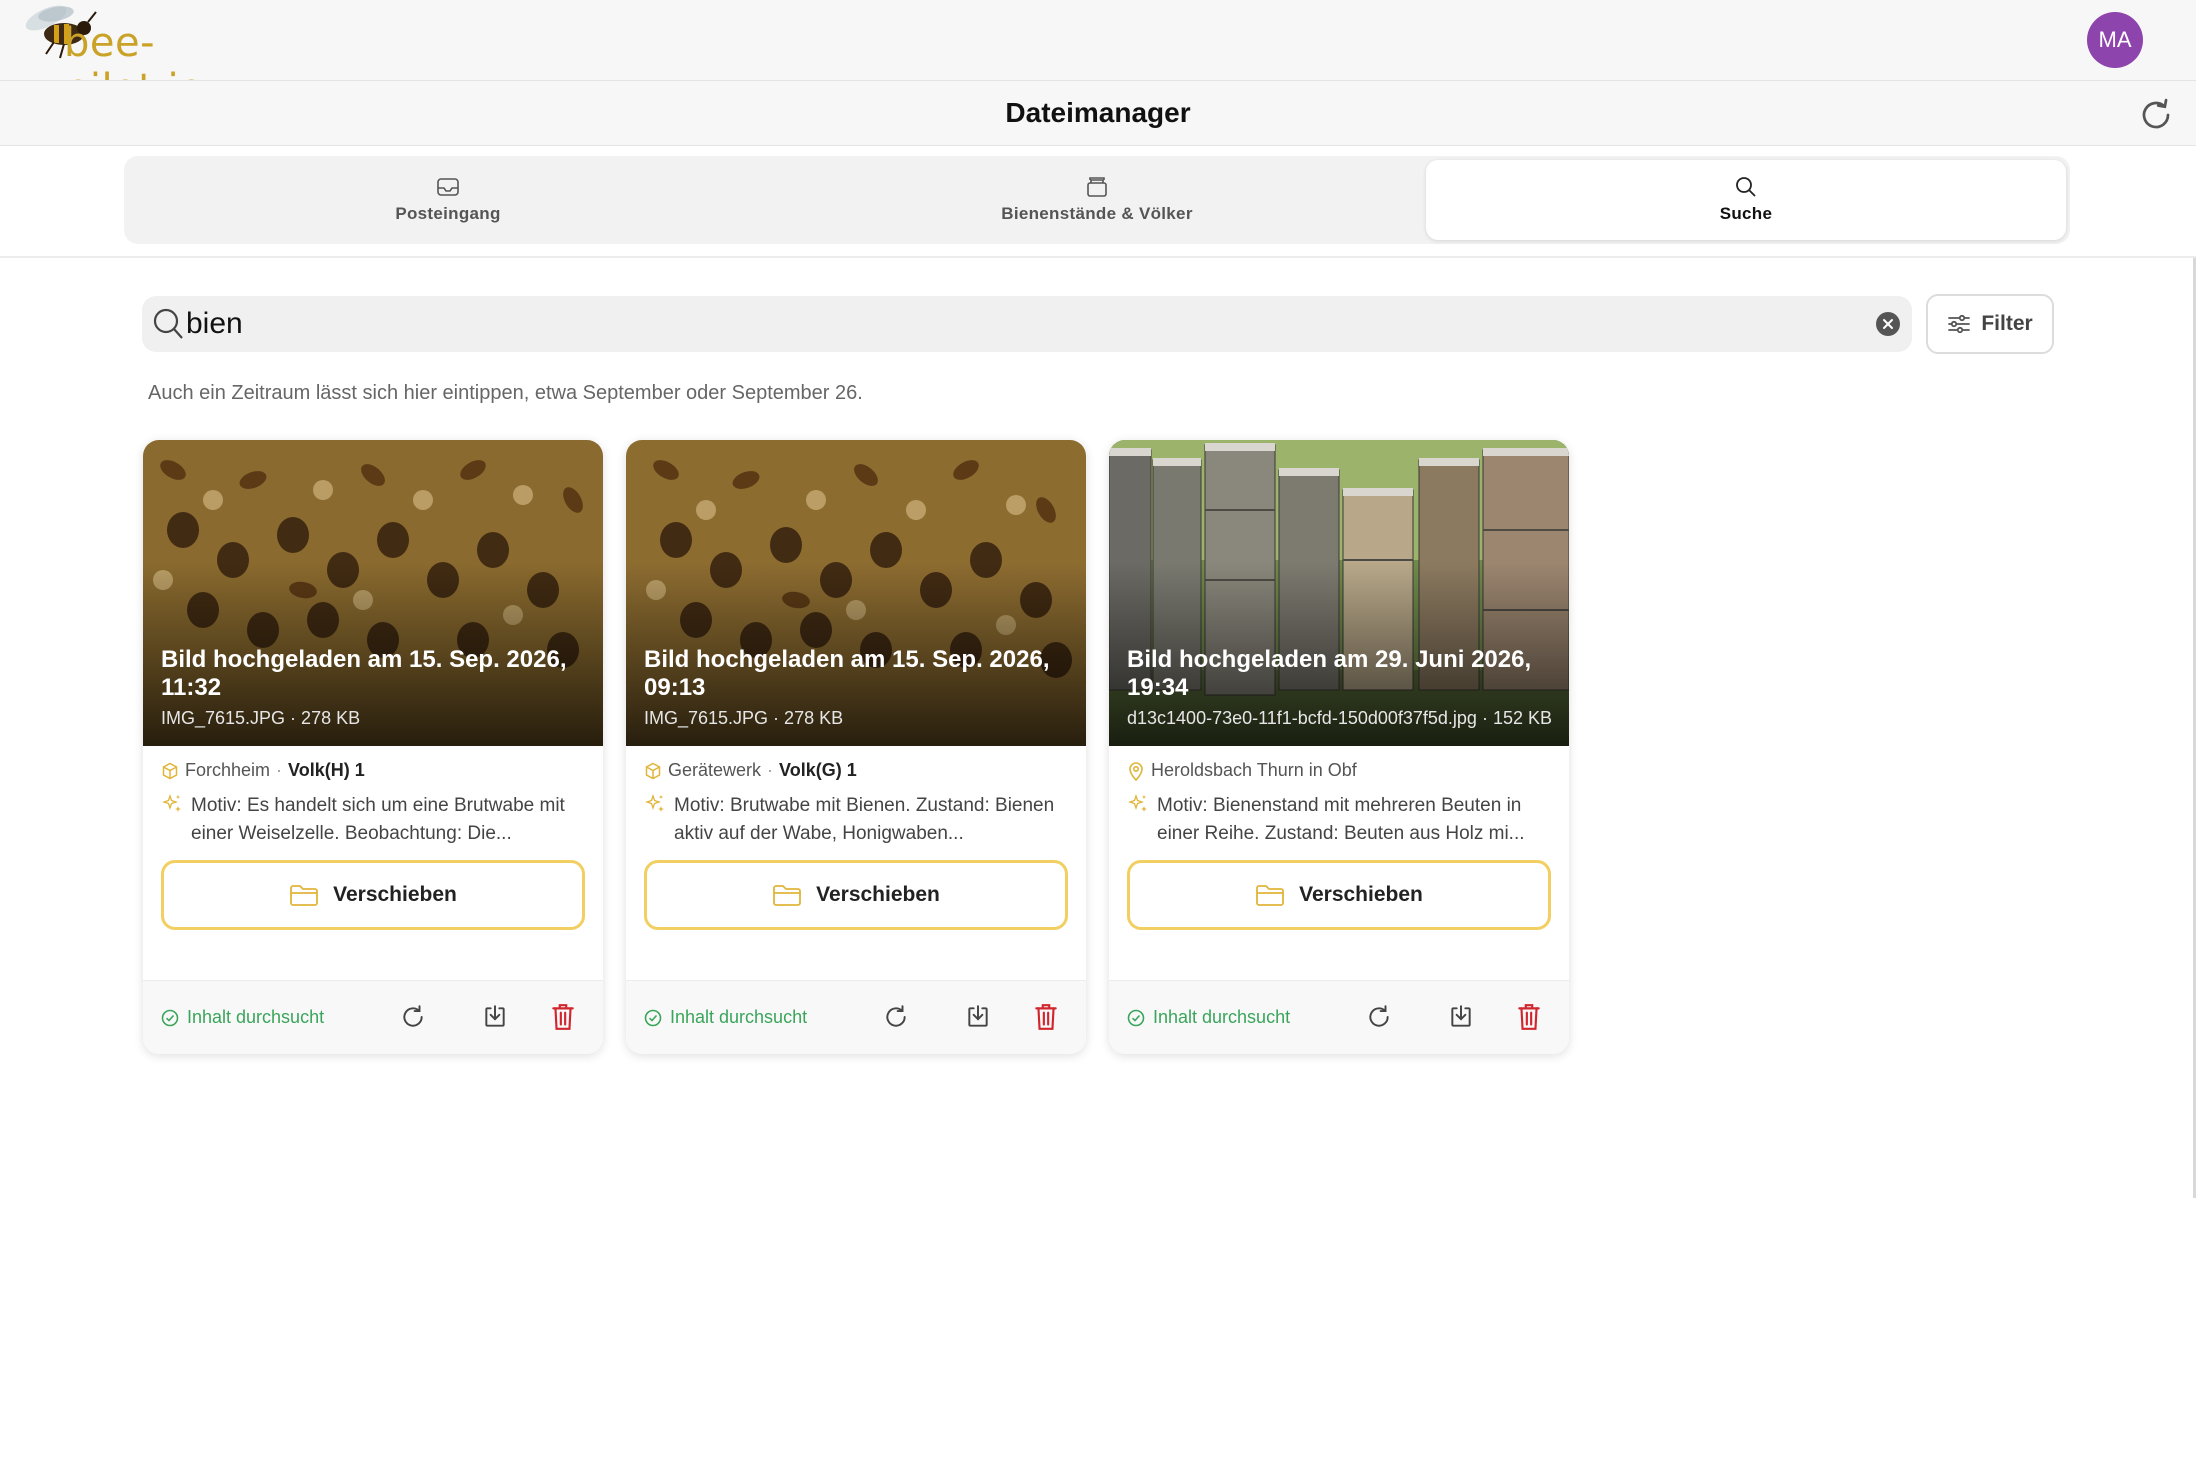  I want to click on tab-bienenstaende: Bienenstände & Völker, so click(1097, 200).